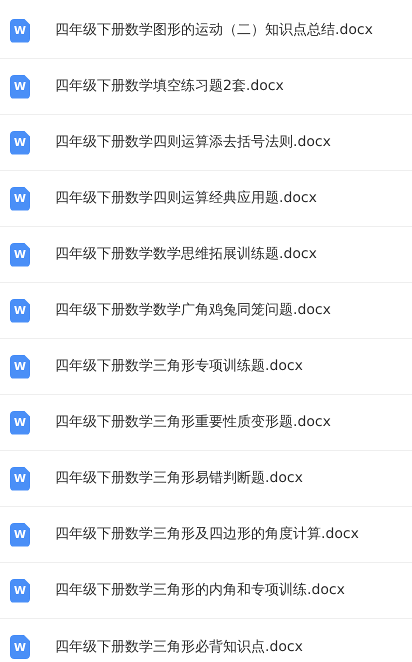 The width and height of the screenshot is (412, 662). What do you see at coordinates (214, 30) in the screenshot?
I see `file-name: 四年级下册数学图形的运动（二）知识点总结.docx` at bounding box center [214, 30].